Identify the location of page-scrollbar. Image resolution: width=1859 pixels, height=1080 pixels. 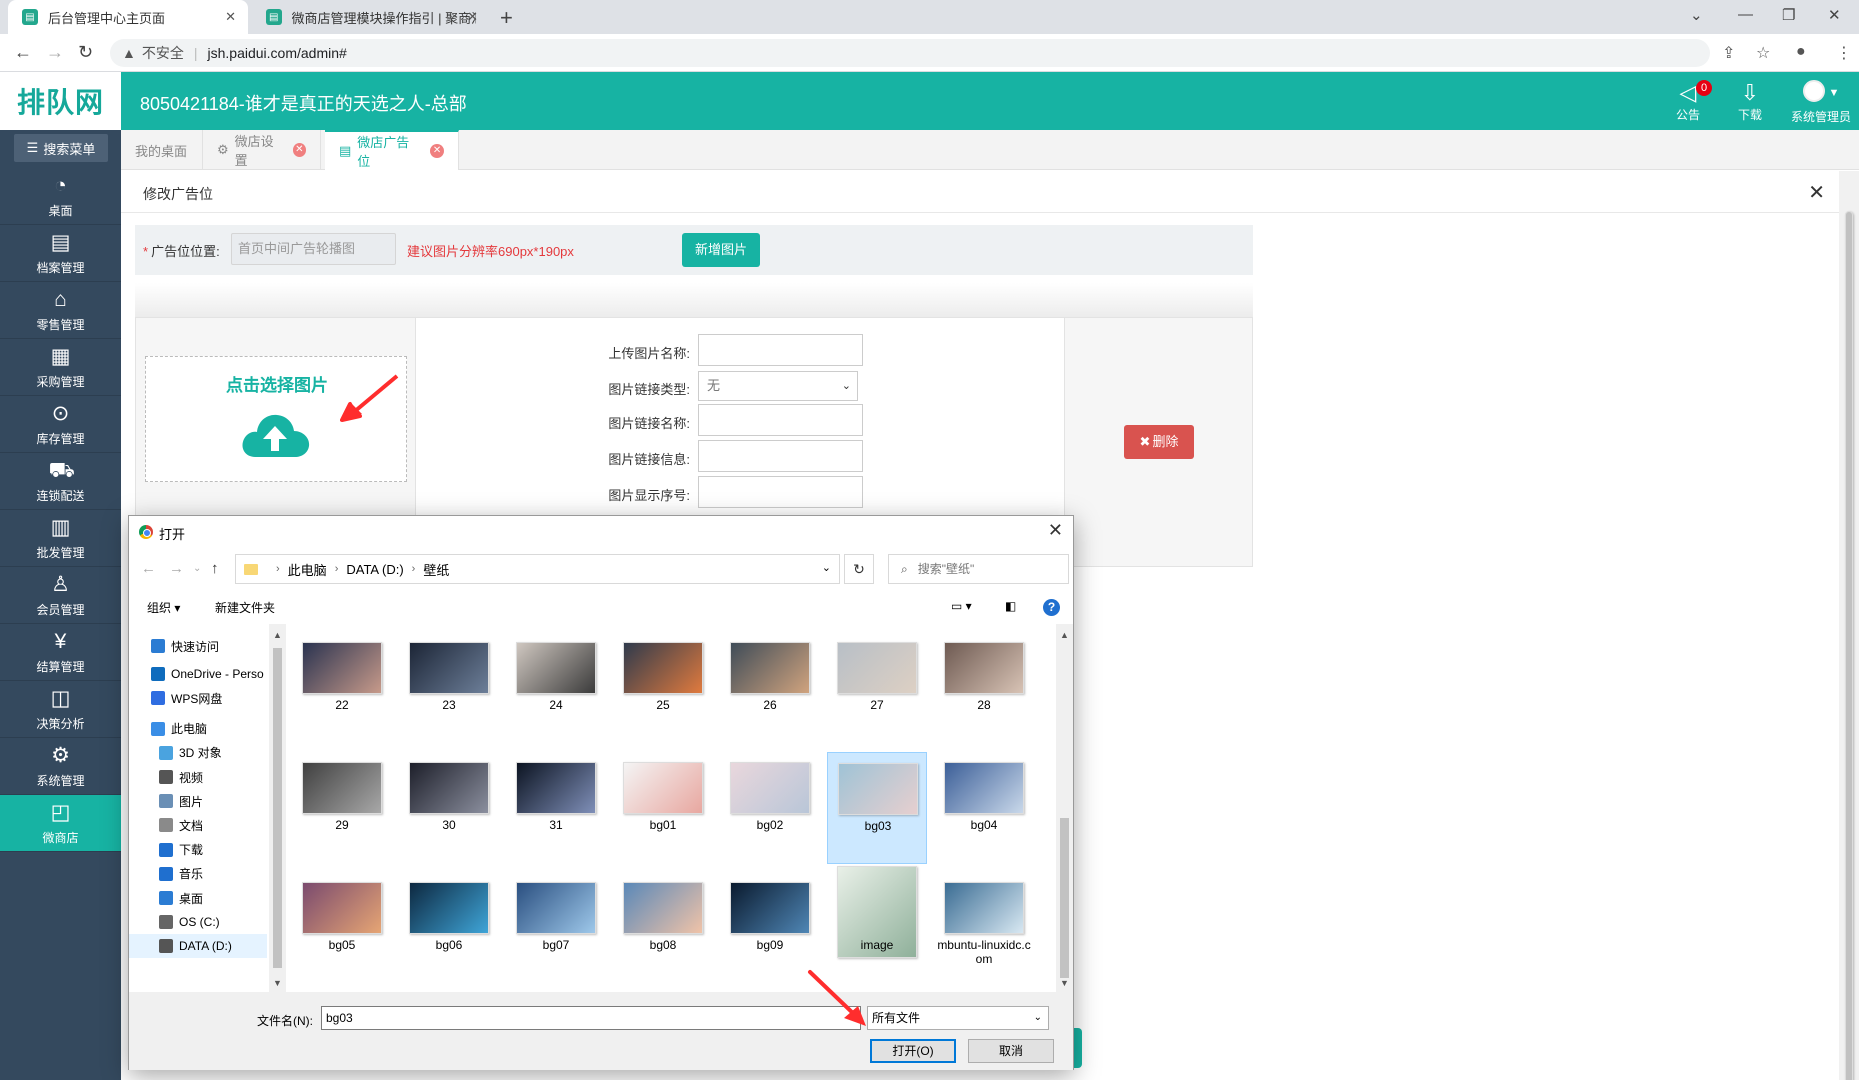
(1849, 625).